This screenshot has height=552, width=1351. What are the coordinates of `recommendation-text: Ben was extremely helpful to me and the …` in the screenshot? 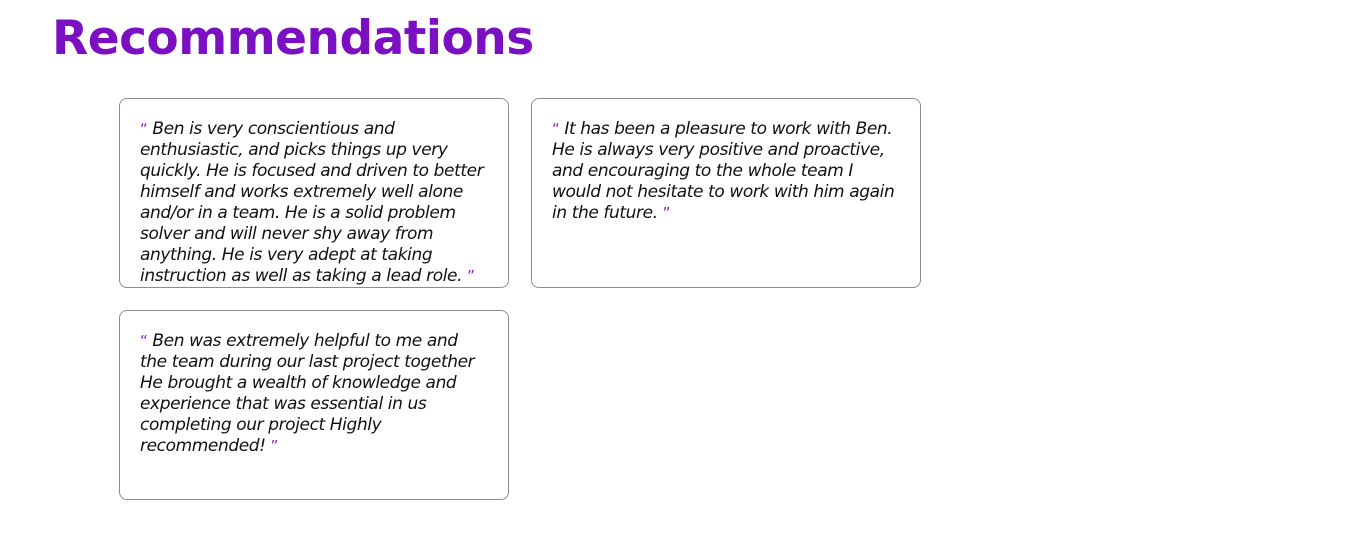 It's located at (307, 393).